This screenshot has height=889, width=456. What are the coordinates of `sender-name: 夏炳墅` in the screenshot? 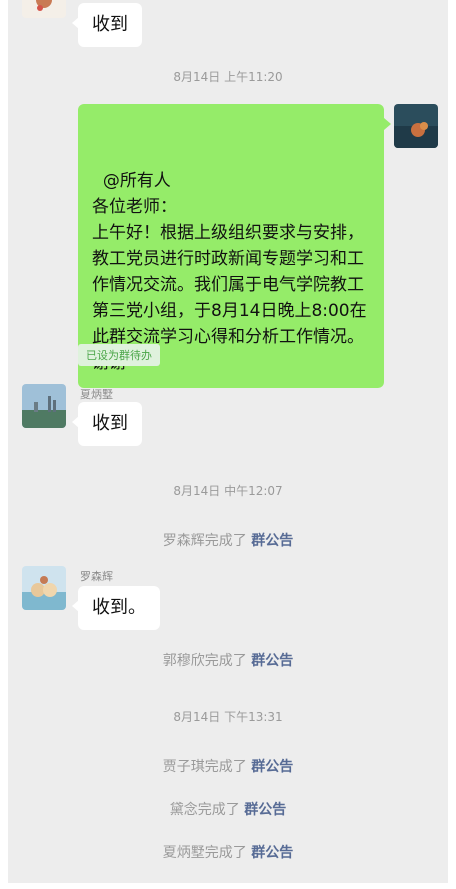 It's located at (96, 394).